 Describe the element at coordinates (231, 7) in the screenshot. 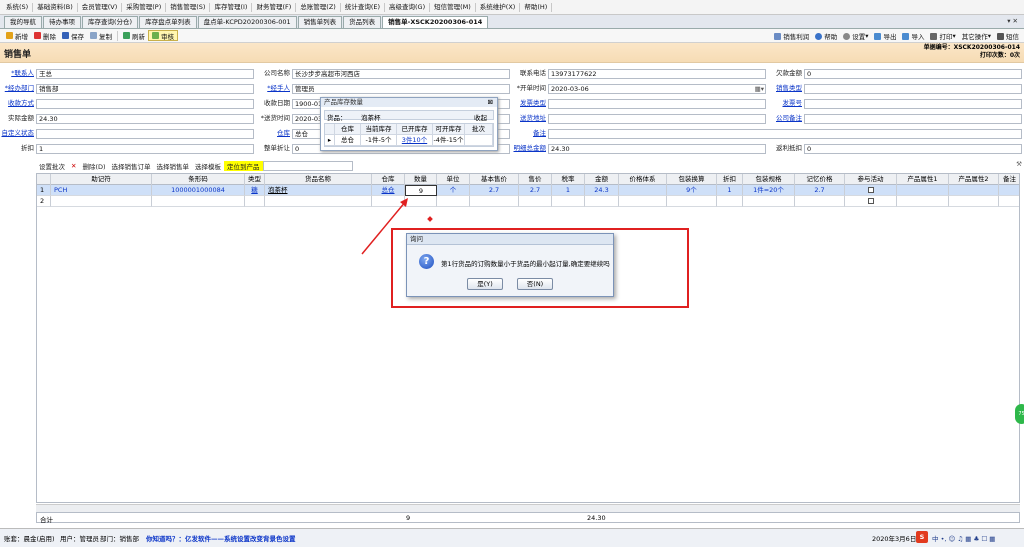

I see `menu-item: 库存管理(I)` at that location.